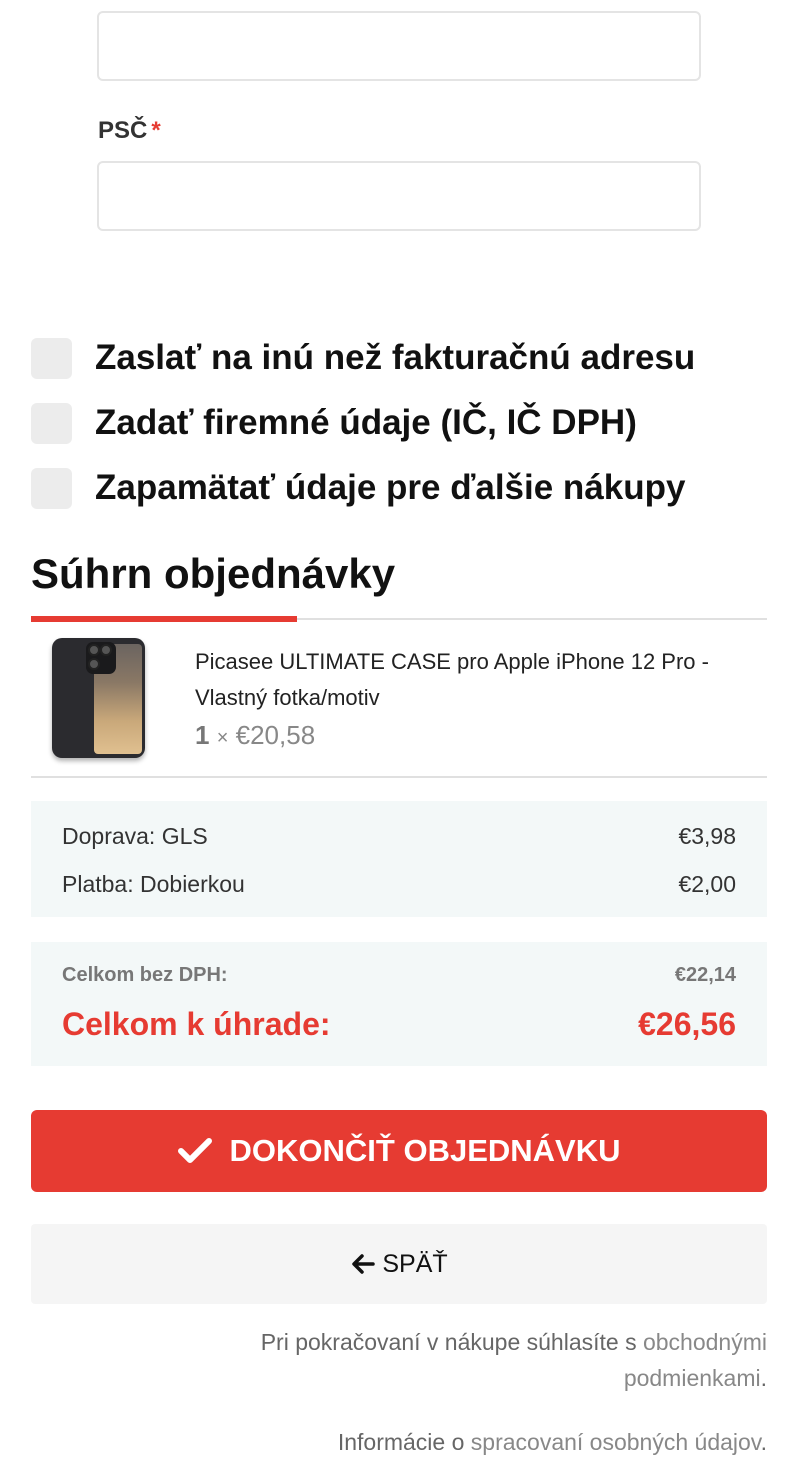 The height and width of the screenshot is (1475, 800). Describe the element at coordinates (399, 884) in the screenshot. I see `payment-row: Platba: Dobierkou €2,00` at that location.